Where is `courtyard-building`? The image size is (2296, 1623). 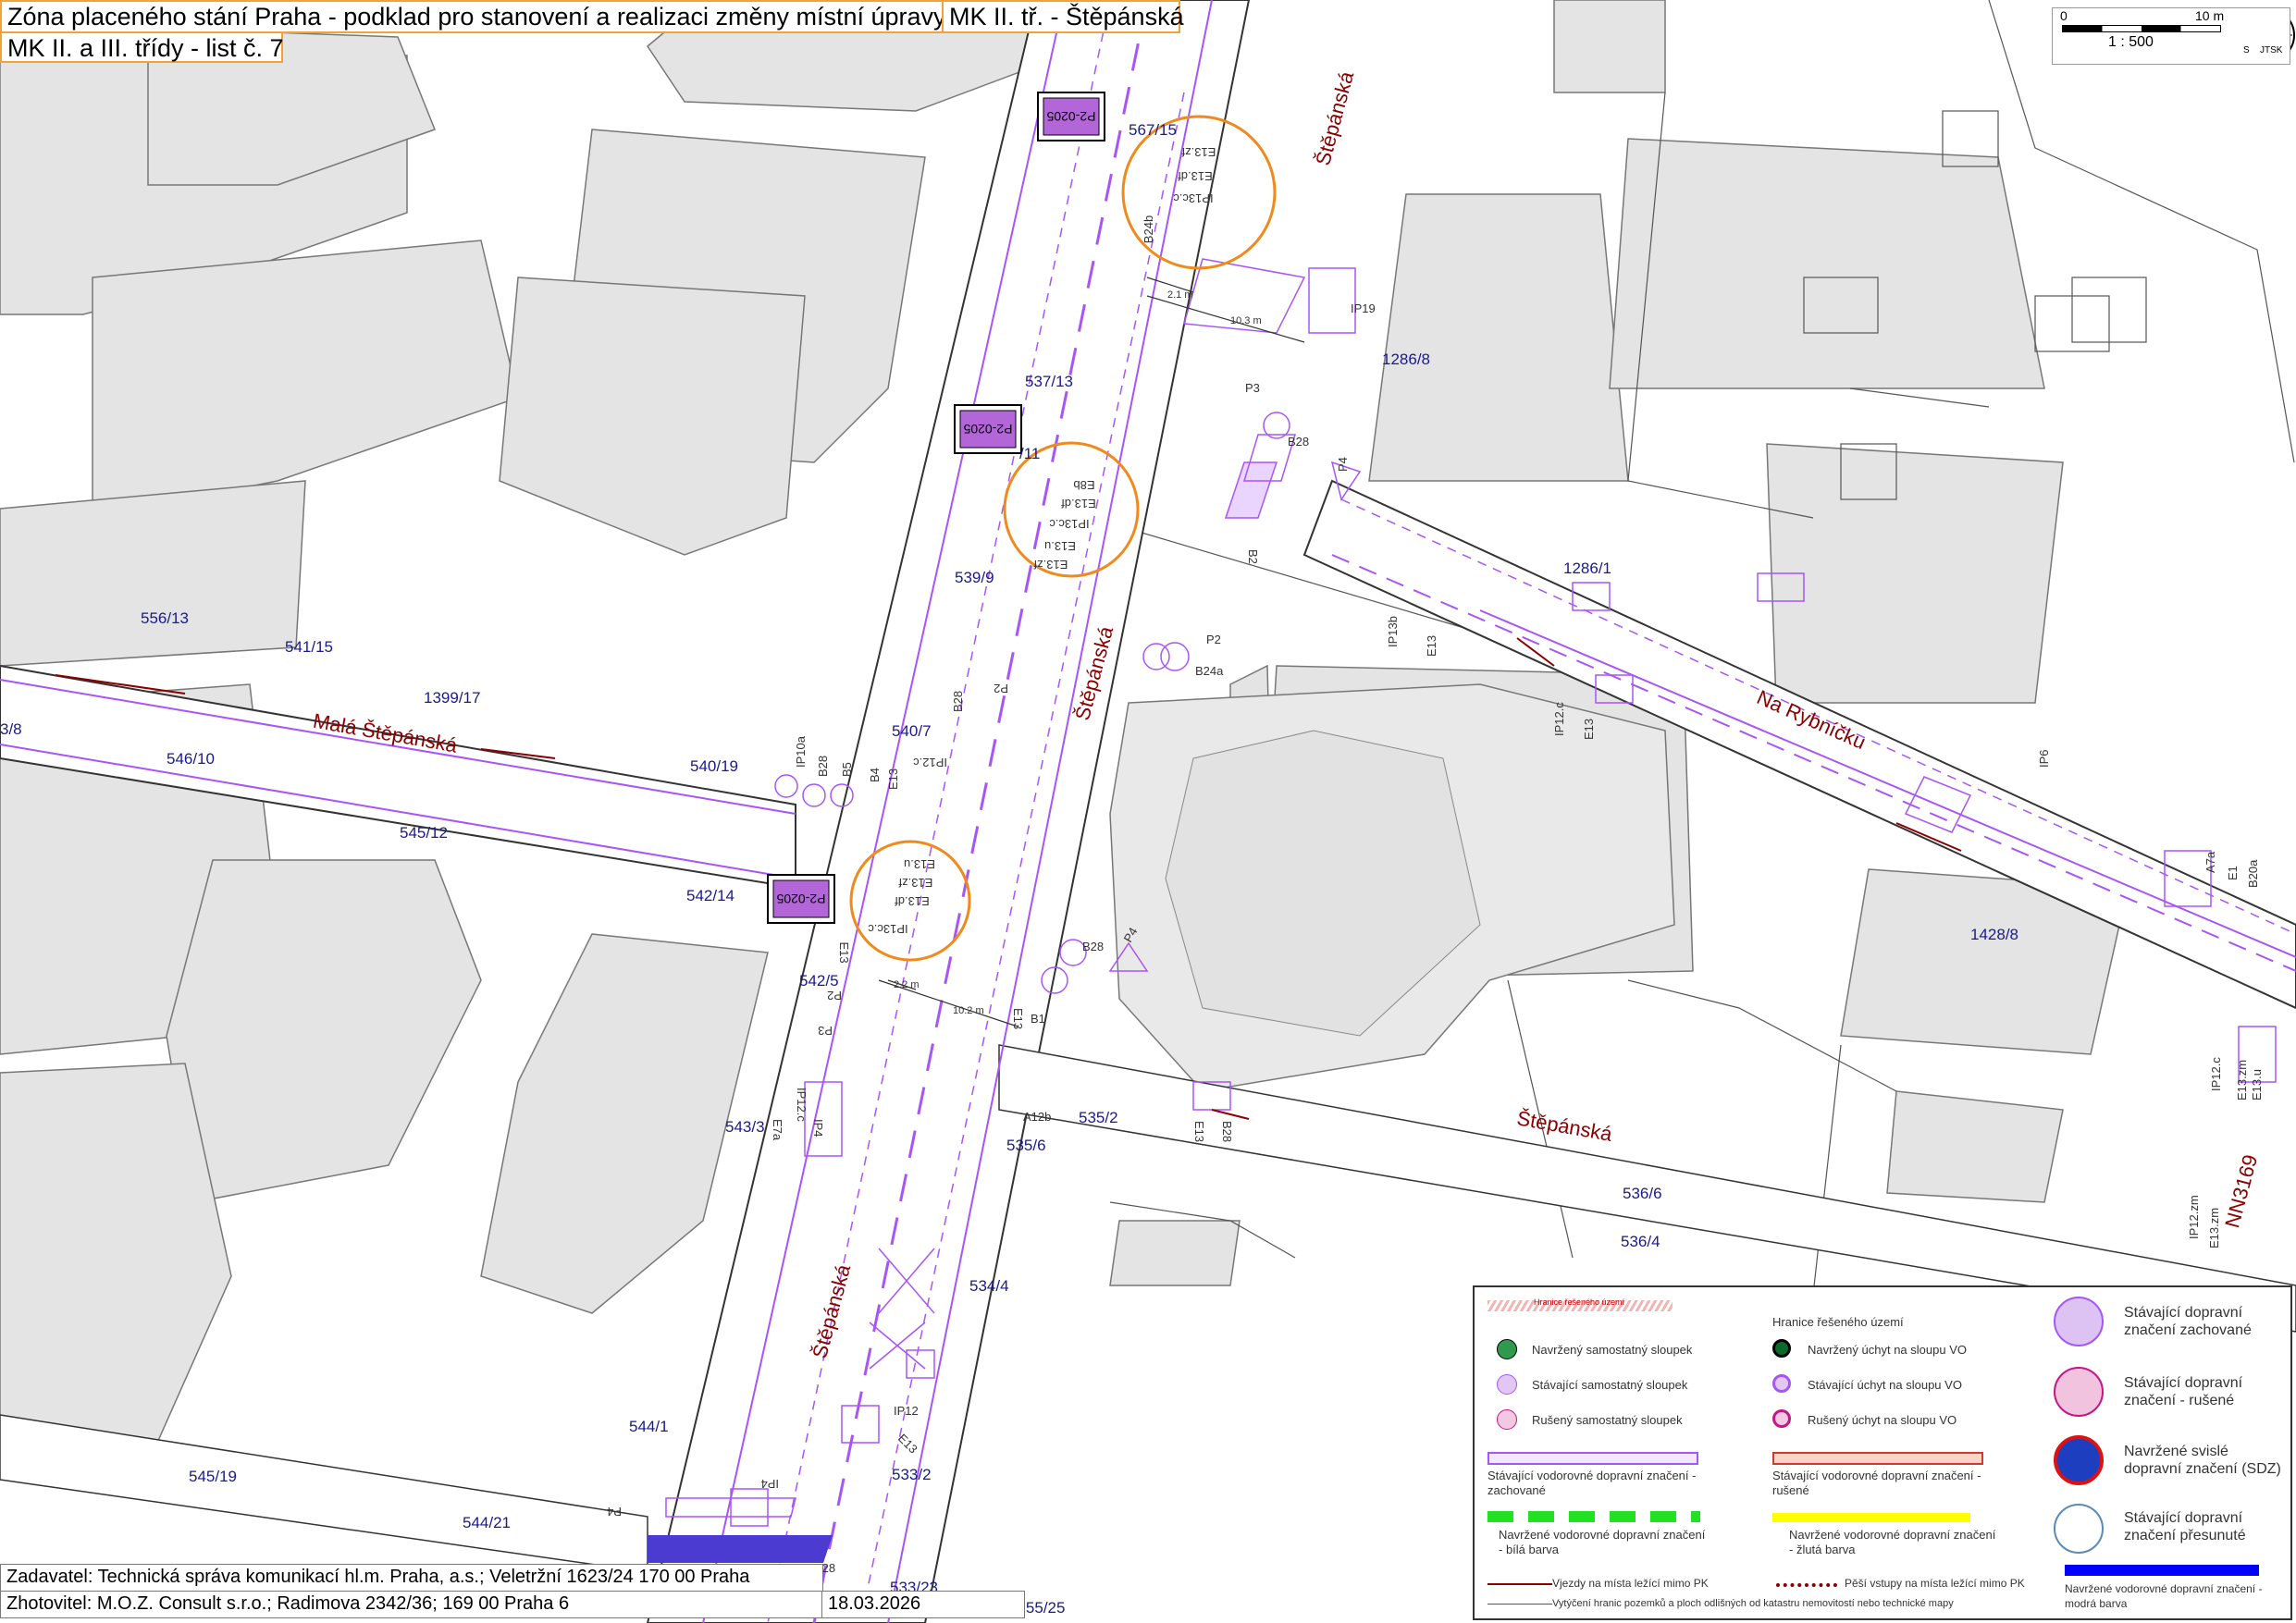 courtyard-building is located at coordinates (1392, 887).